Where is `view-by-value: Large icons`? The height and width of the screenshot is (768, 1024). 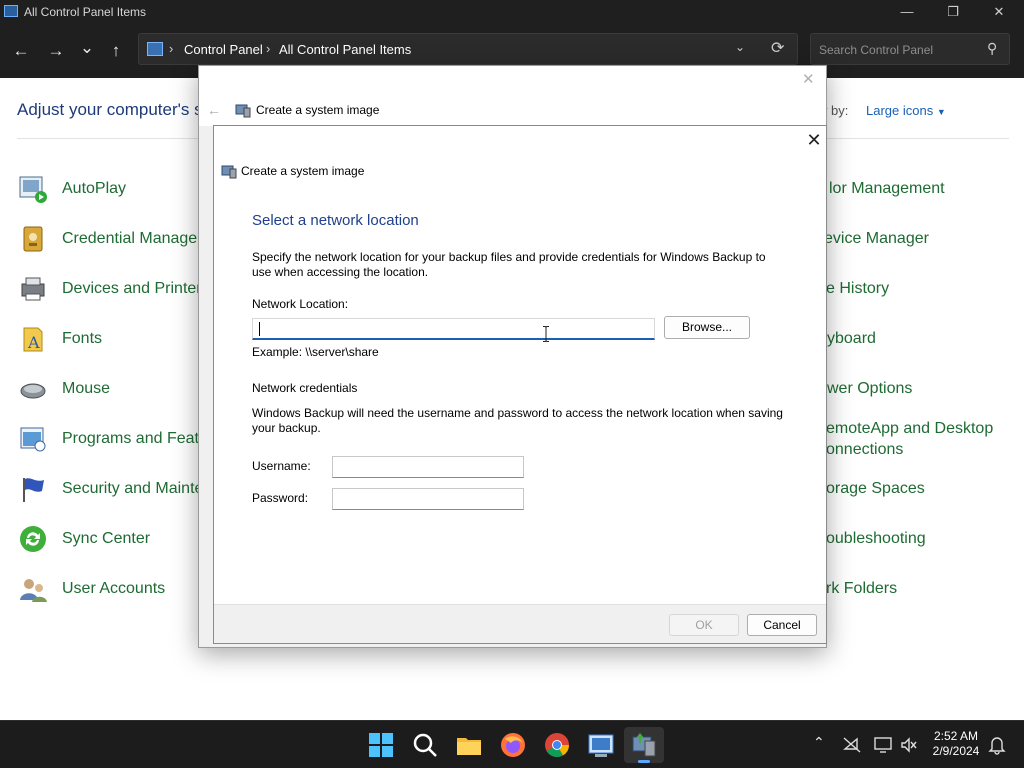 view-by-value: Large icons is located at coordinates (900, 110).